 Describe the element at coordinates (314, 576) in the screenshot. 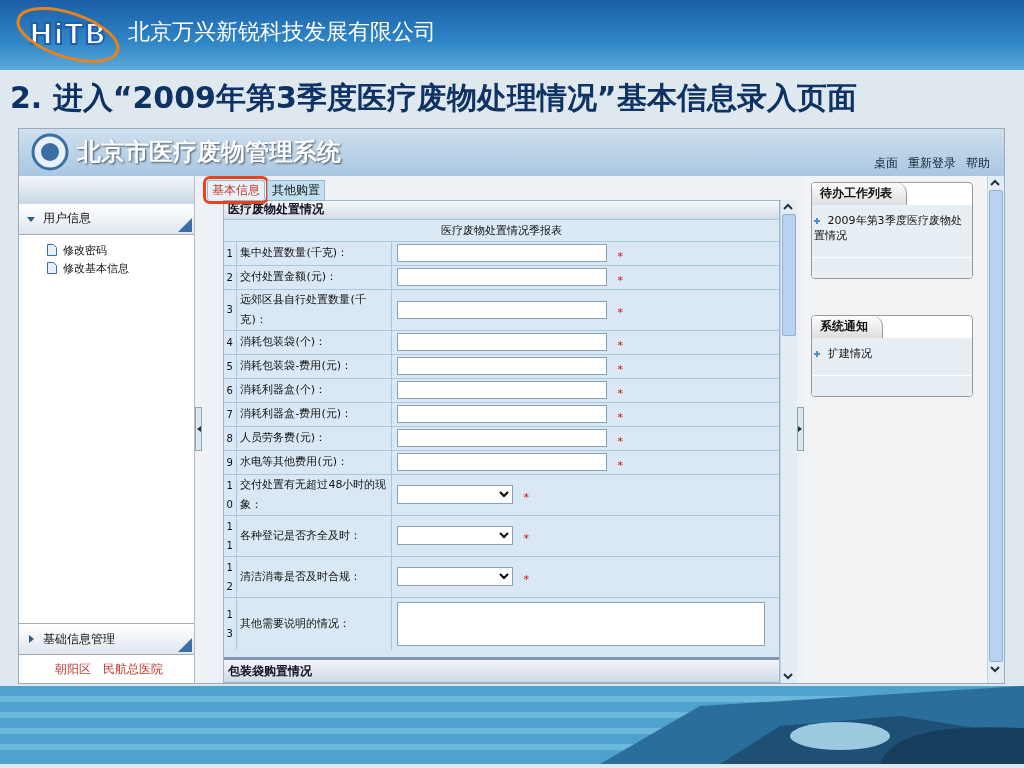

I see `field-label: 清洁消毒是否及时合规：` at that location.